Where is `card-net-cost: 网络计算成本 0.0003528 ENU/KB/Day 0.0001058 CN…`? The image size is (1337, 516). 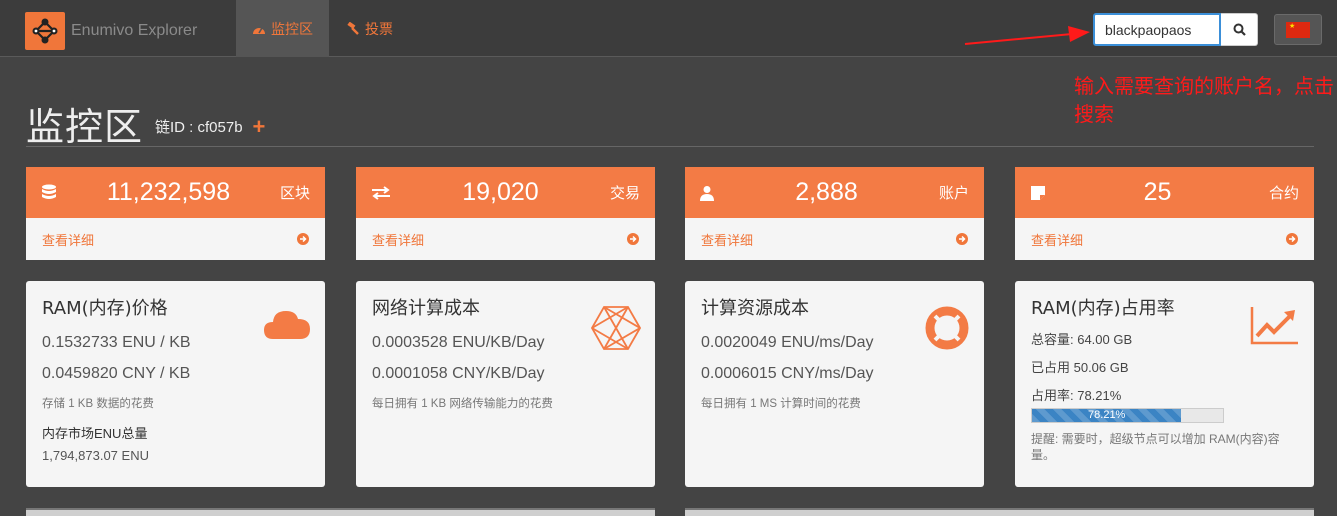
card-net-cost: 网络计算成本 0.0003528 ENU/KB/Day 0.0001058 CN… is located at coordinates (505, 384).